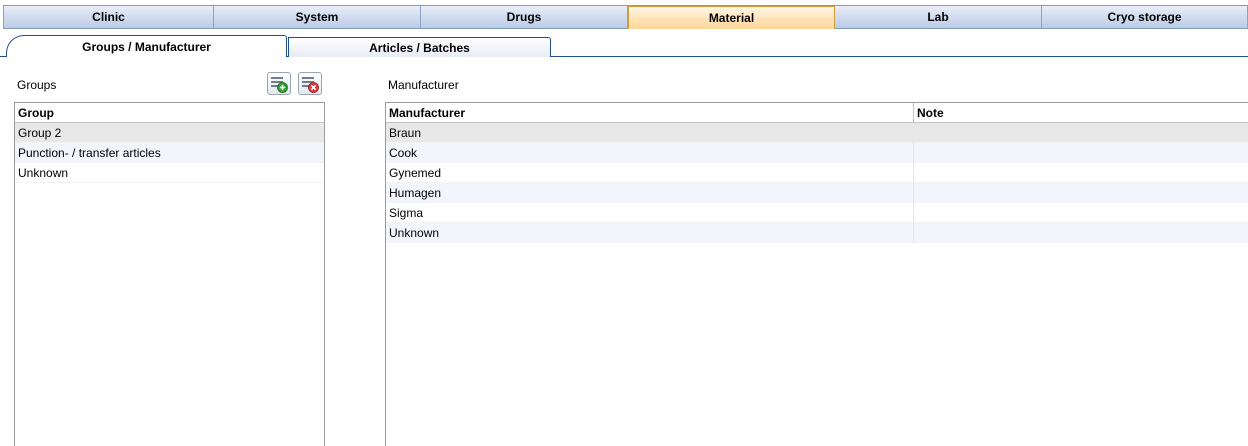 The width and height of the screenshot is (1248, 446). What do you see at coordinates (40, 133) in the screenshot?
I see `group-name: Group 2` at bounding box center [40, 133].